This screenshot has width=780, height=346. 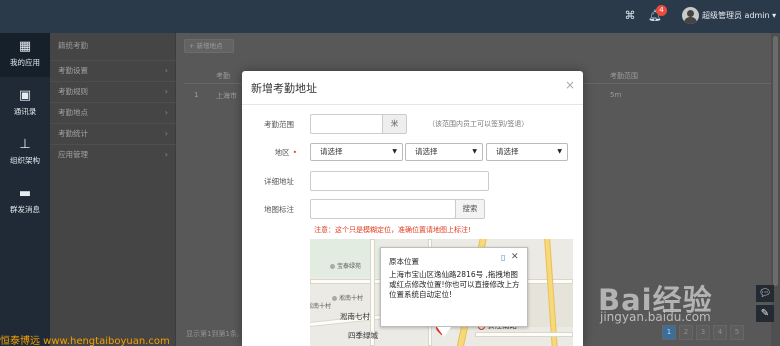 What do you see at coordinates (775, 161) in the screenshot?
I see `scrollbar-thumb` at bounding box center [775, 161].